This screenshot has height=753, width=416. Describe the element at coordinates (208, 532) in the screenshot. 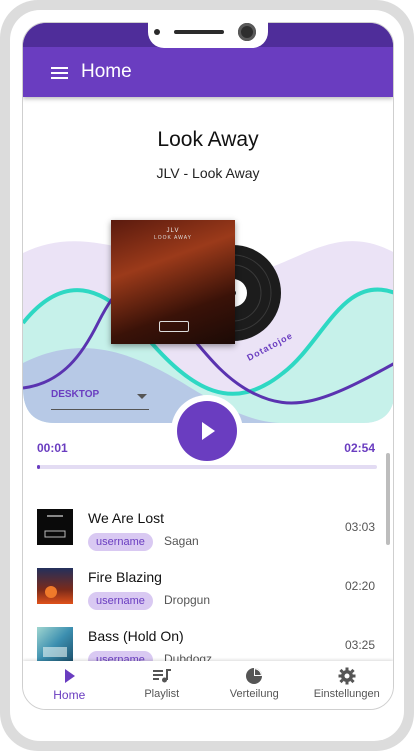

I see `list-item: We Are Lost username Sagan 03:03` at that location.